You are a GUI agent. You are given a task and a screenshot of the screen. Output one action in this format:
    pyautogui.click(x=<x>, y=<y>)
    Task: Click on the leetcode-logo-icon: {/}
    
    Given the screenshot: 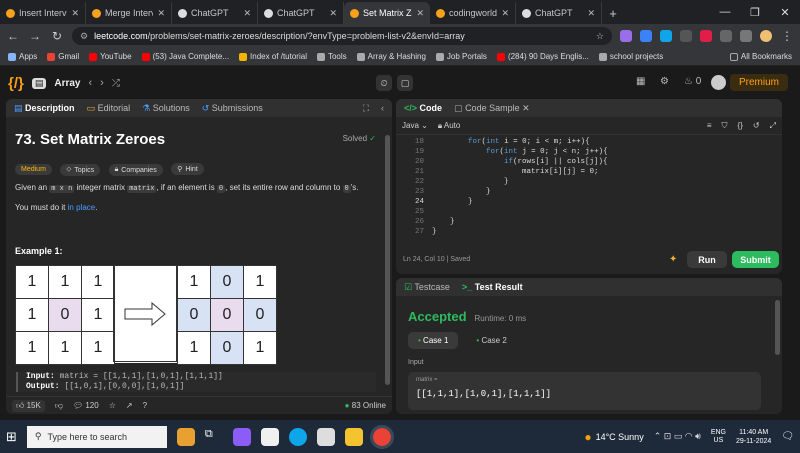 What is the action you would take?
    pyautogui.click(x=16, y=83)
    